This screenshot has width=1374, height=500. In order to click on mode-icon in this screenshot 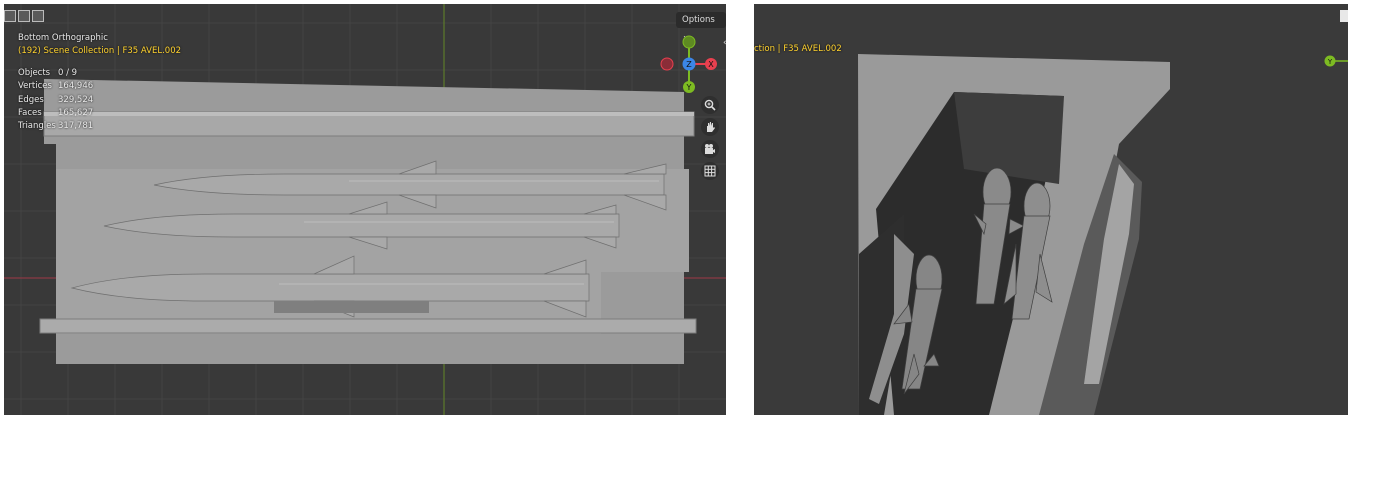, I will do `click(10, 16)`.